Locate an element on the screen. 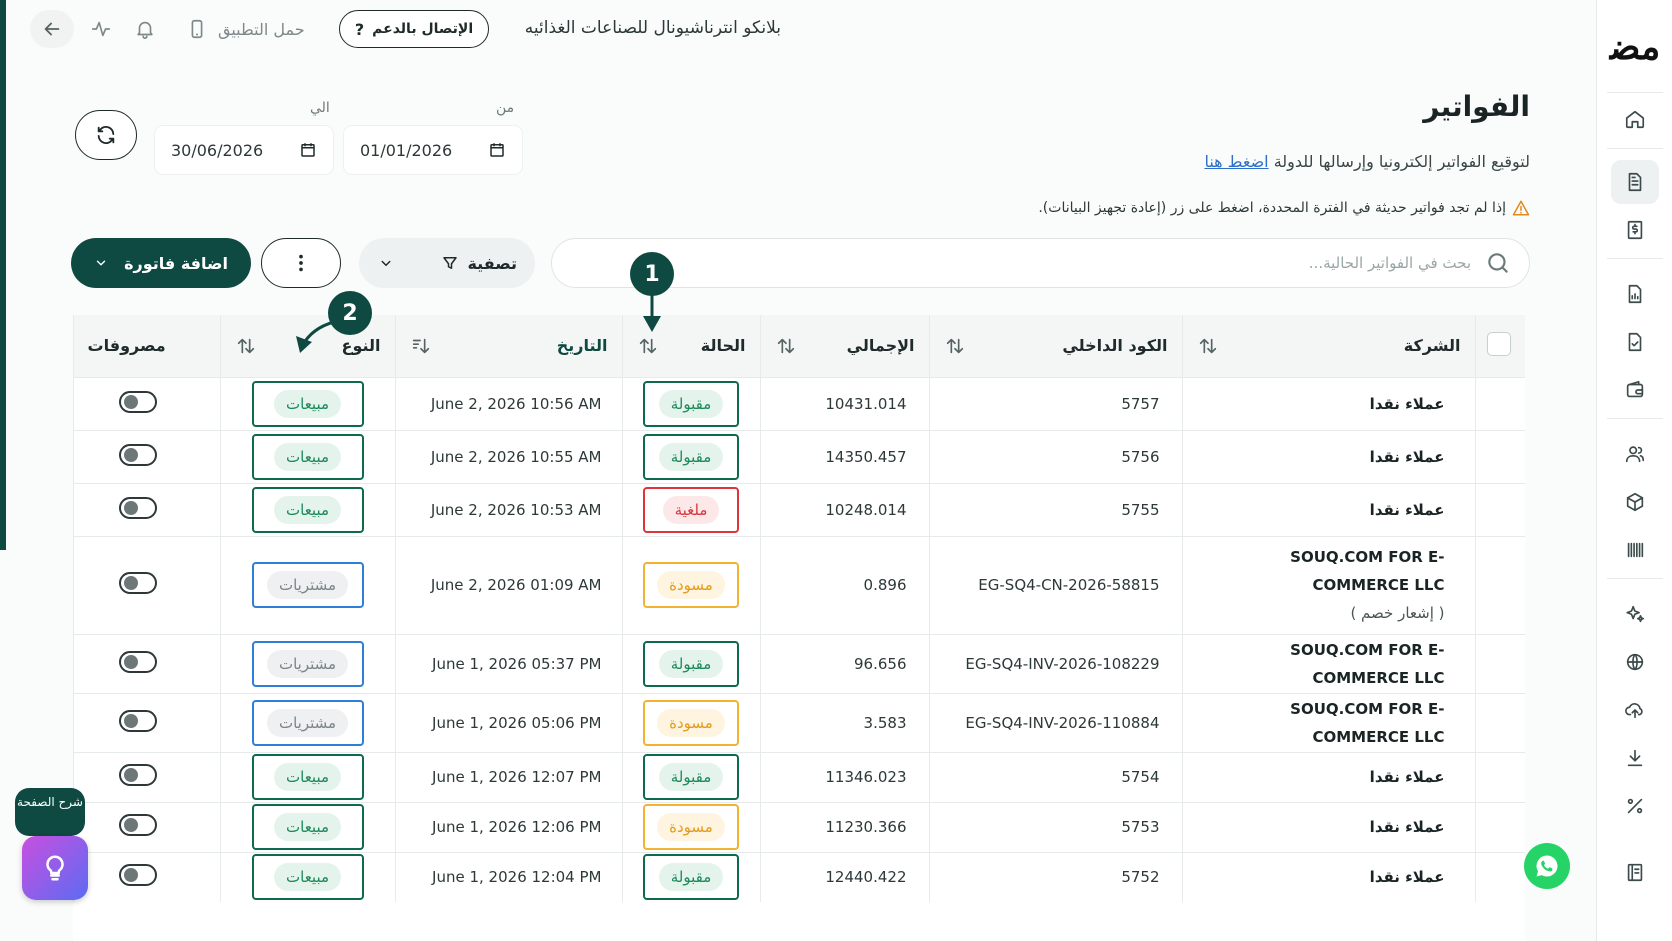 This screenshot has height=941, width=1672. company-name: عملاء نقدا is located at coordinates (1407, 403).